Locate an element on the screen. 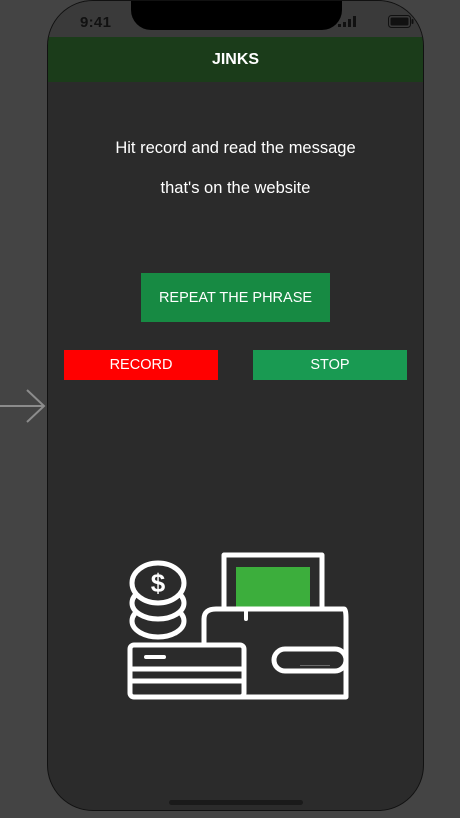 This screenshot has height=818, width=460. battery-icon is located at coordinates (401, 21).